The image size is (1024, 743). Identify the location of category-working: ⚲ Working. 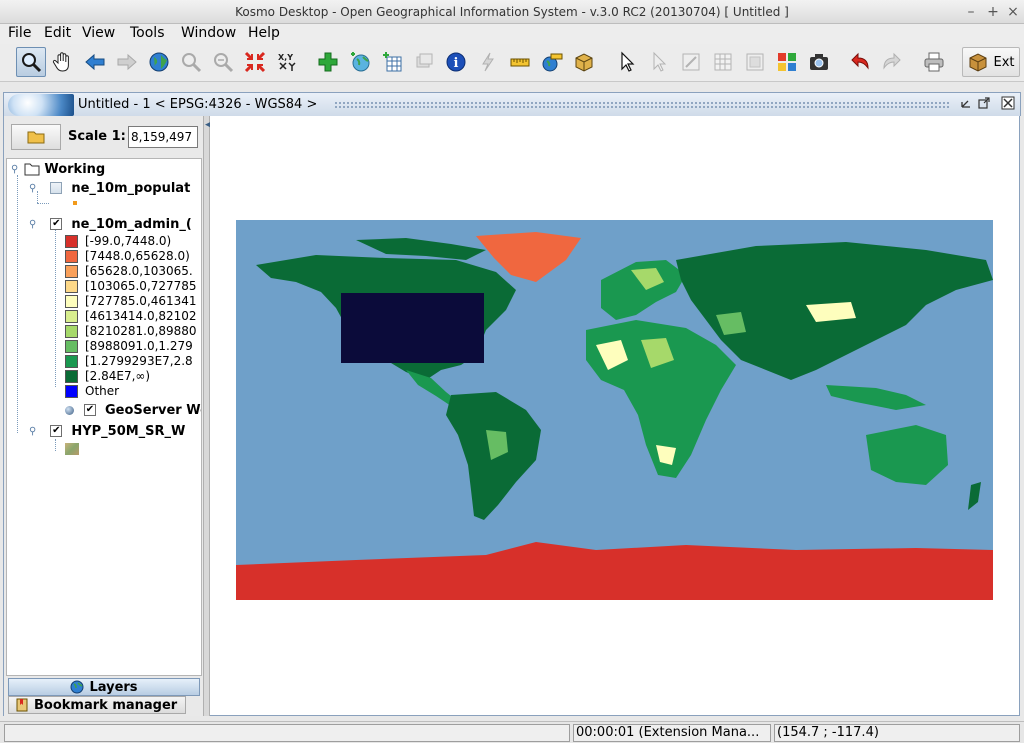
(58, 169).